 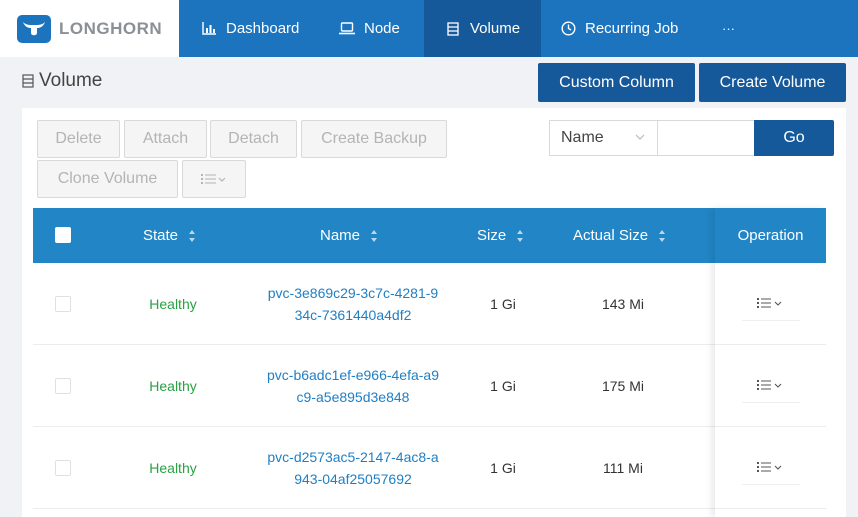 What do you see at coordinates (492, 235) in the screenshot?
I see `column-label: Size` at bounding box center [492, 235].